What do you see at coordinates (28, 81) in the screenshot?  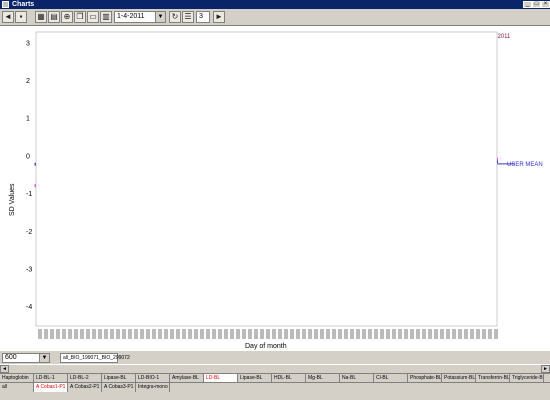 I see `y-tick-label: 2` at bounding box center [28, 81].